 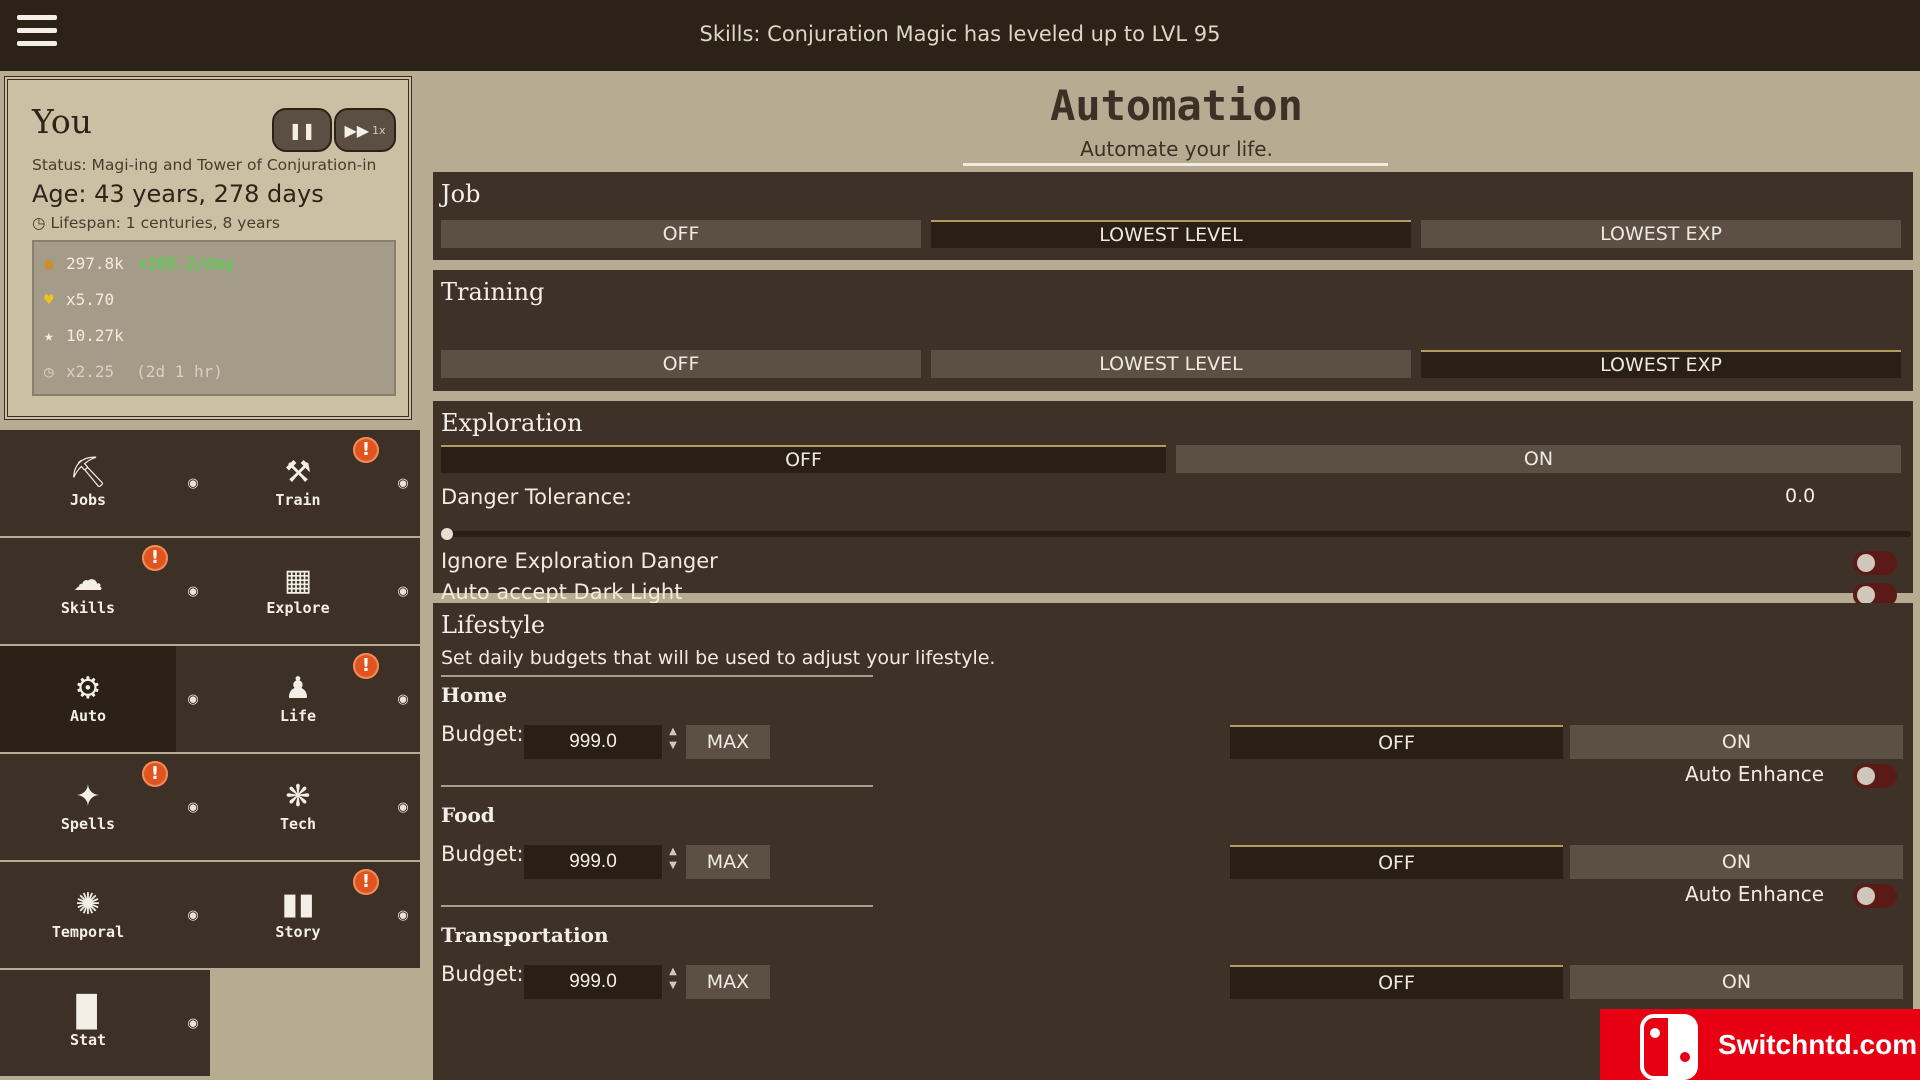 I want to click on food-budget-spinner: ▲ ▼, so click(x=673, y=862).